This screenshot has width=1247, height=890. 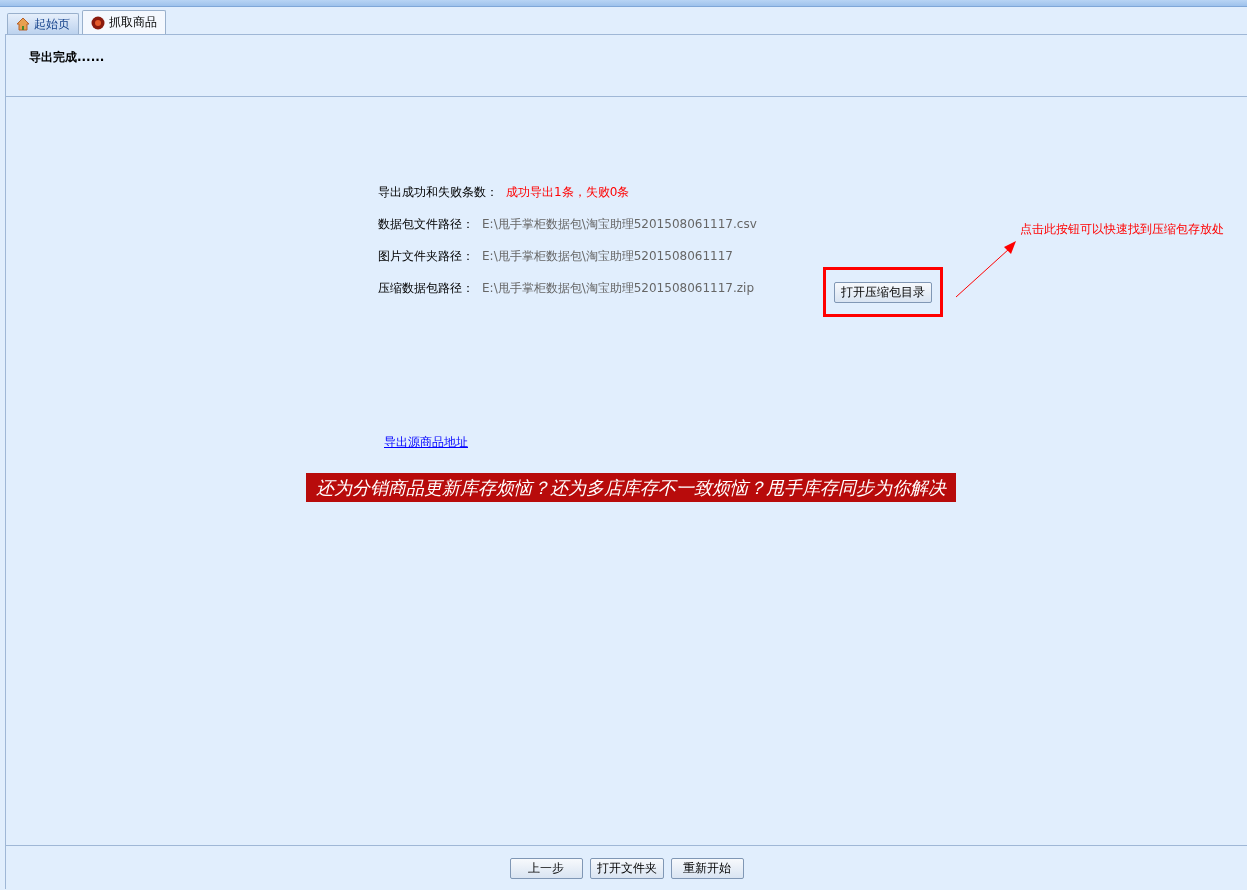 I want to click on open-zip-folder-button: 打开压缩包目录, so click(x=883, y=292).